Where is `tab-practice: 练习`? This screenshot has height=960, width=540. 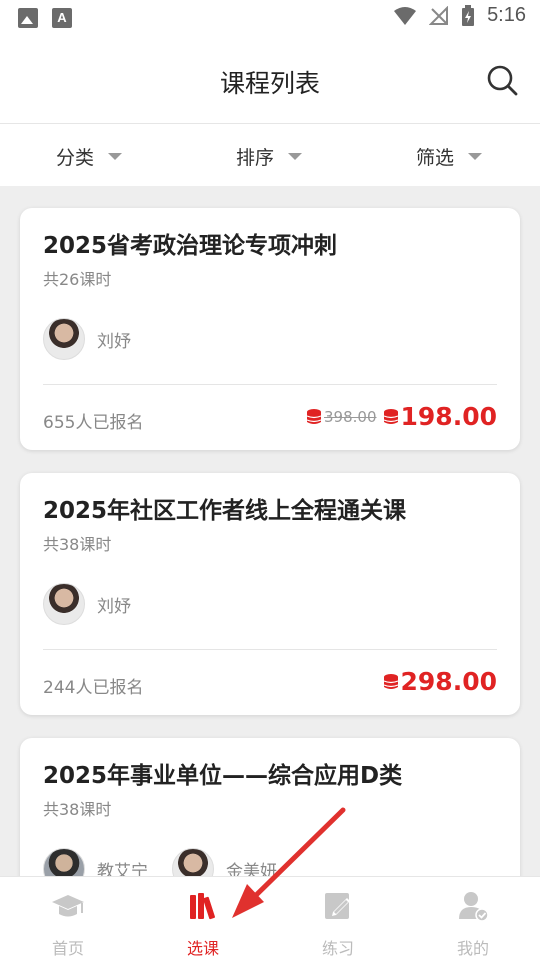
tab-practice: 练习 is located at coordinates (338, 924).